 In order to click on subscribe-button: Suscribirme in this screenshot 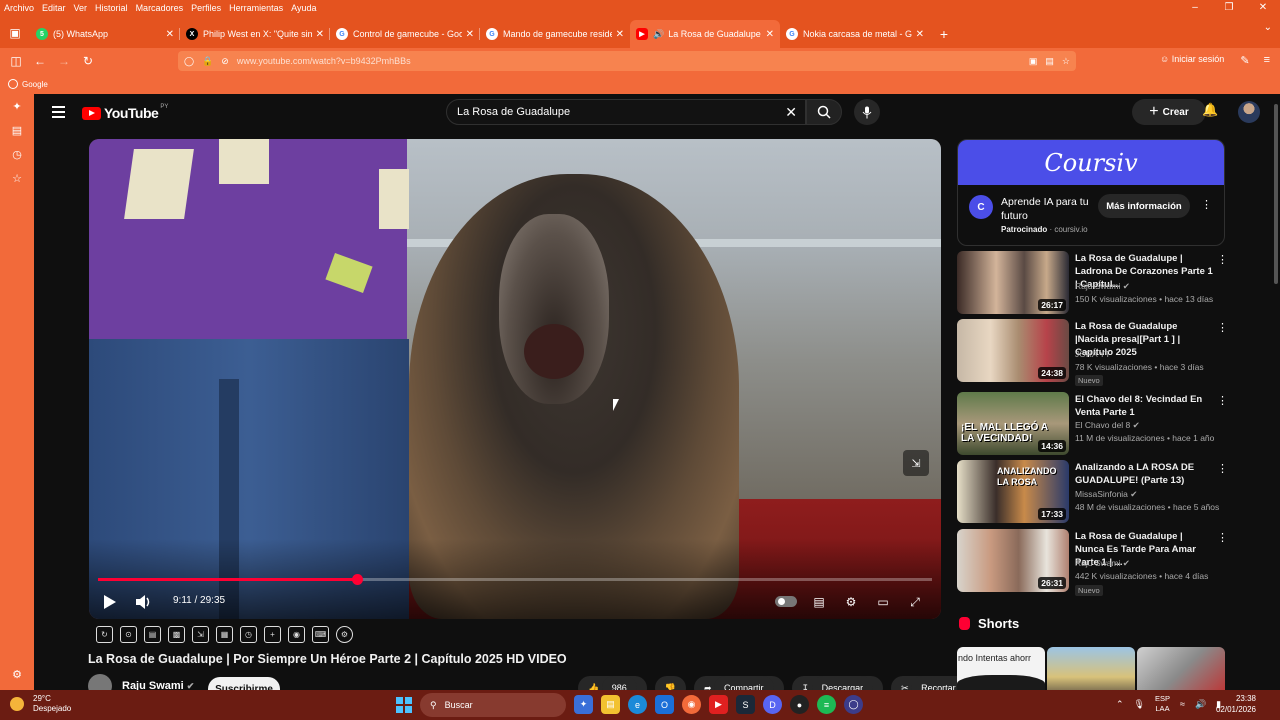, I will do `click(244, 683)`.